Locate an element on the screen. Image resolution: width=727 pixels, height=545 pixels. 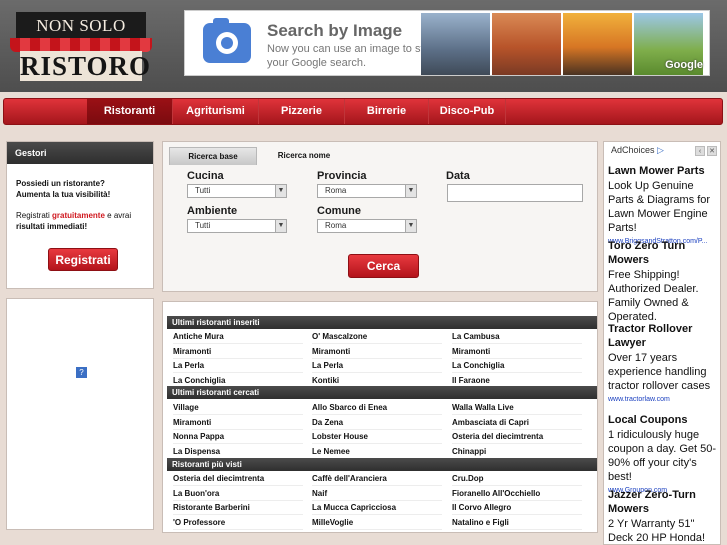
ad-title: Tractor Rollover Lawyer is located at coordinates (665, 336).